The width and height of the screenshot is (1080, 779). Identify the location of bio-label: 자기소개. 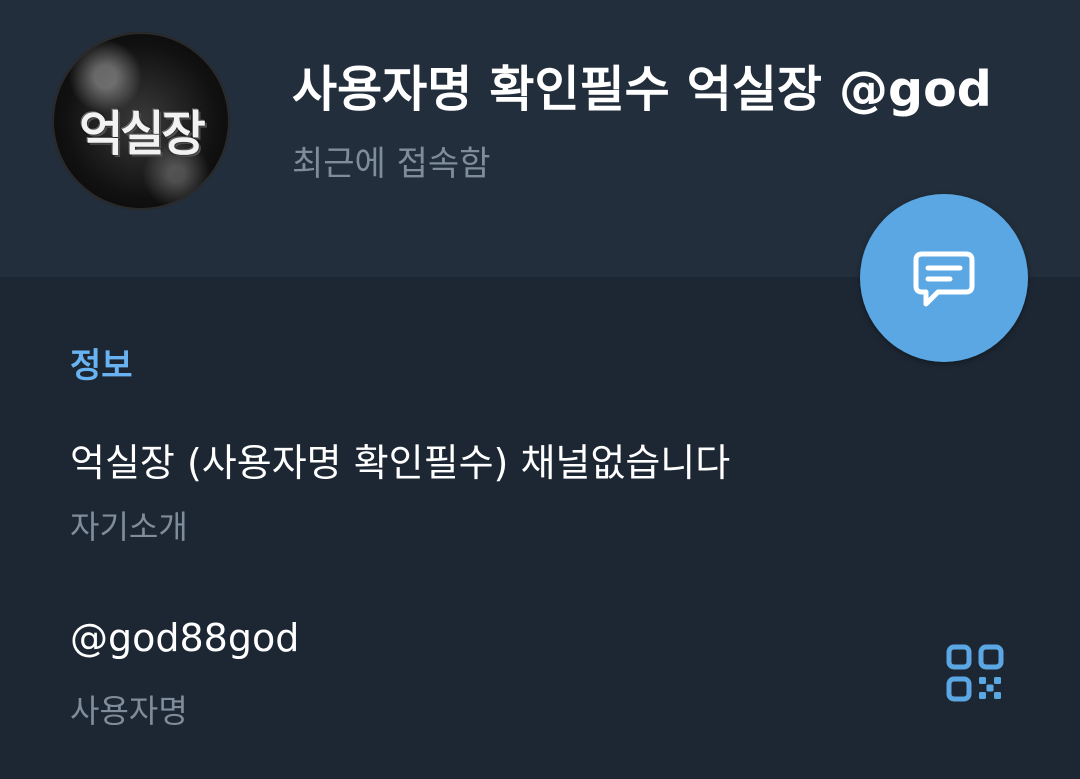
(129, 527).